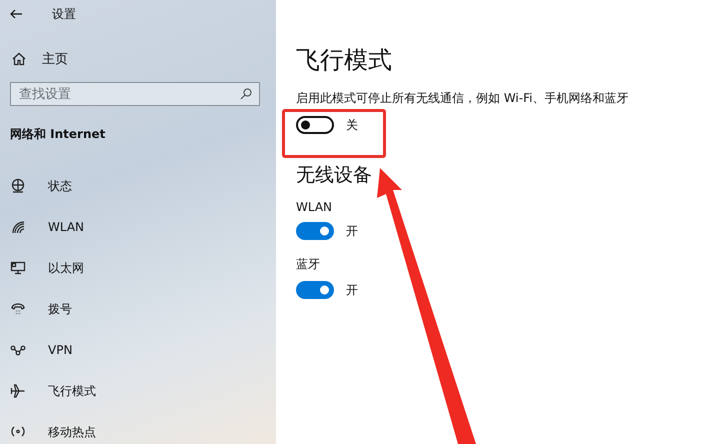 The height and width of the screenshot is (444, 721). Describe the element at coordinates (72, 432) in the screenshot. I see `sidebar-item: 移动热点` at that location.